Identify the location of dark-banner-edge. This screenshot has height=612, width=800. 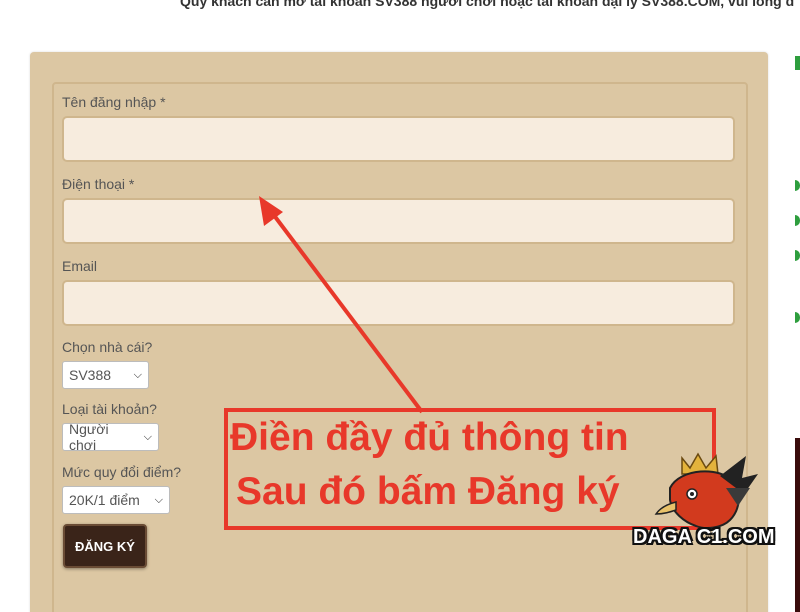
(797, 525).